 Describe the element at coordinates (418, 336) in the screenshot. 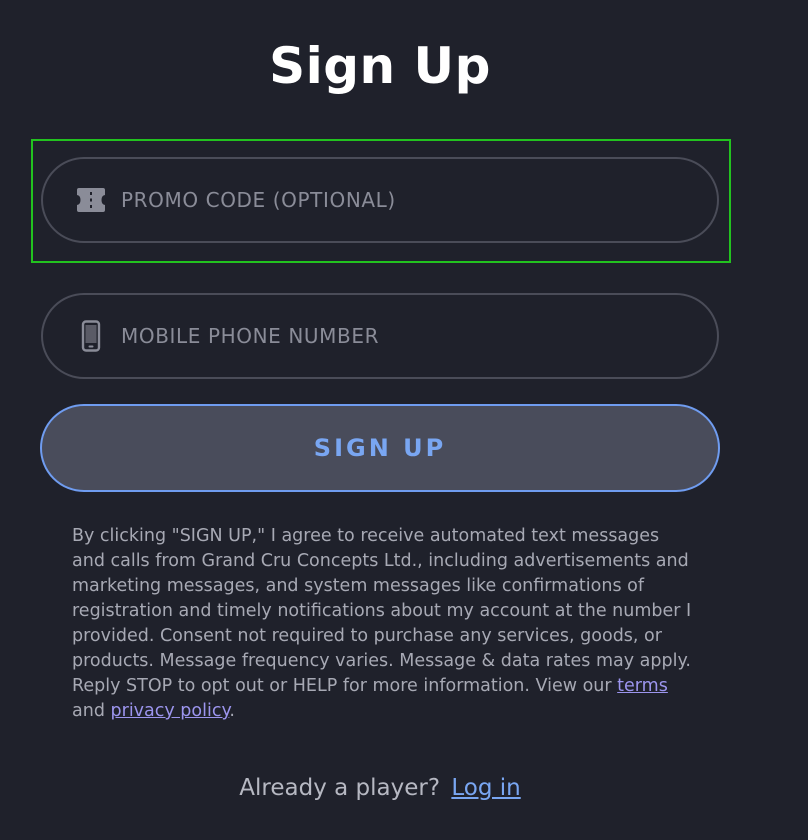

I see `phone-number-input` at that location.